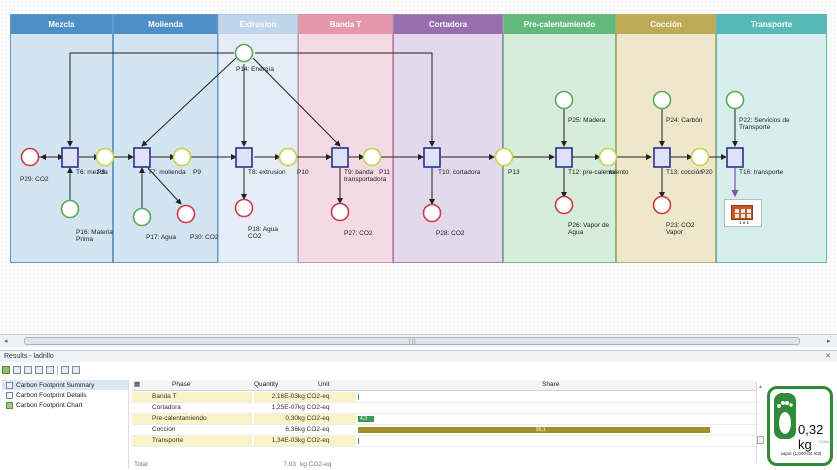 This screenshot has width=837, height=470. What do you see at coordinates (564, 205) in the screenshot?
I see `place-p26` at bounding box center [564, 205].